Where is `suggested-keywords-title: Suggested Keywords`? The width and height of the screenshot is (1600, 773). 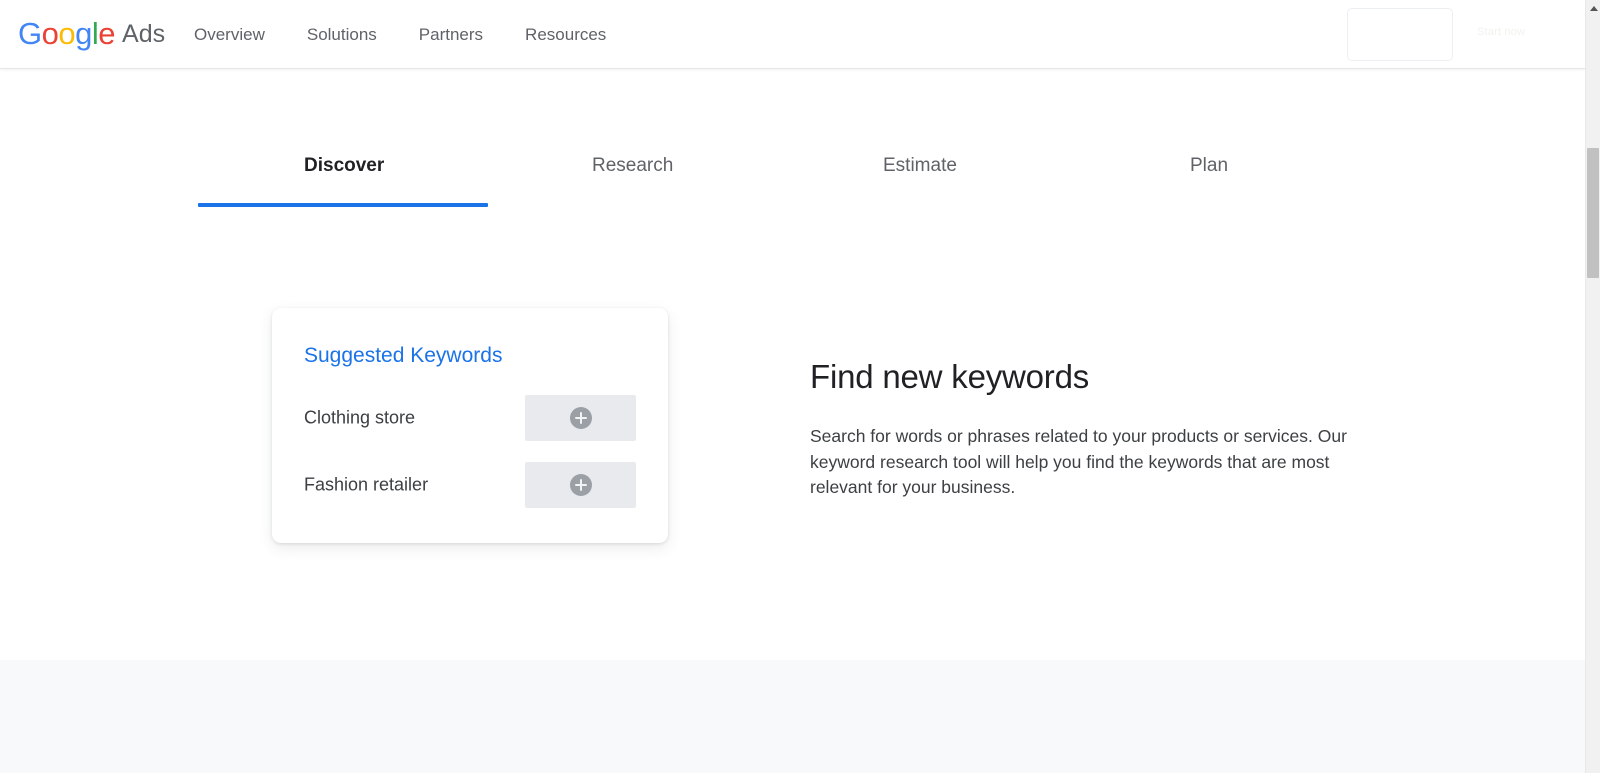 suggested-keywords-title: Suggested Keywords is located at coordinates (403, 355).